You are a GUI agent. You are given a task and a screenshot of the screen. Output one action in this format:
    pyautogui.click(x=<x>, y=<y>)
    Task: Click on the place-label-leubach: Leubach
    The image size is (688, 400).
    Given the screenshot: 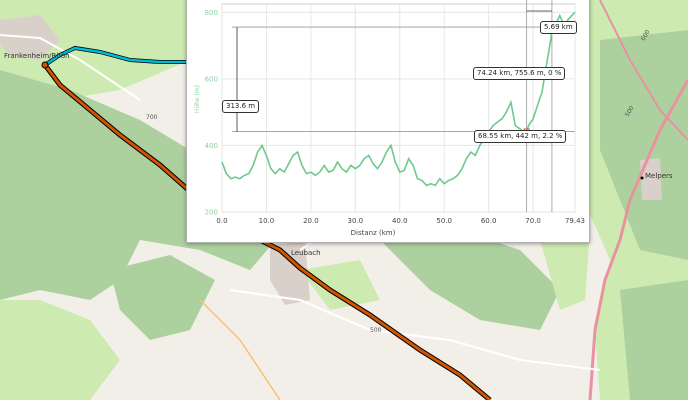 What is the action you would take?
    pyautogui.click(x=306, y=253)
    